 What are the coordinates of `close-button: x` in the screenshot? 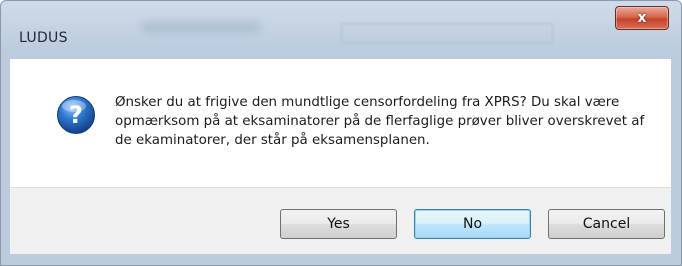 It's located at (642, 18).